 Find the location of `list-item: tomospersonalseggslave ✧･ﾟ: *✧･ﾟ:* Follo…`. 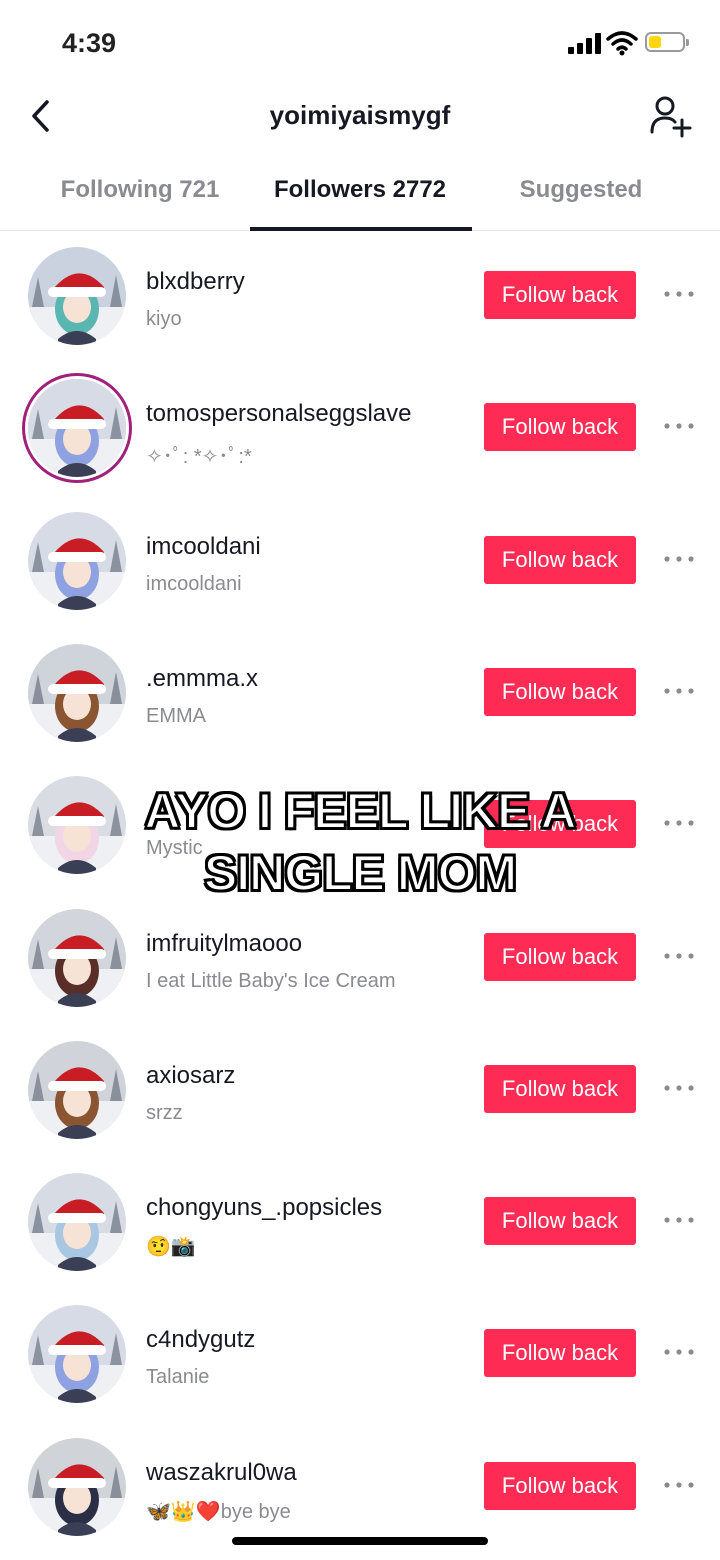

list-item: tomospersonalseggslave ✧･ﾟ: *✧･ﾟ:* Follo… is located at coordinates (360, 428).